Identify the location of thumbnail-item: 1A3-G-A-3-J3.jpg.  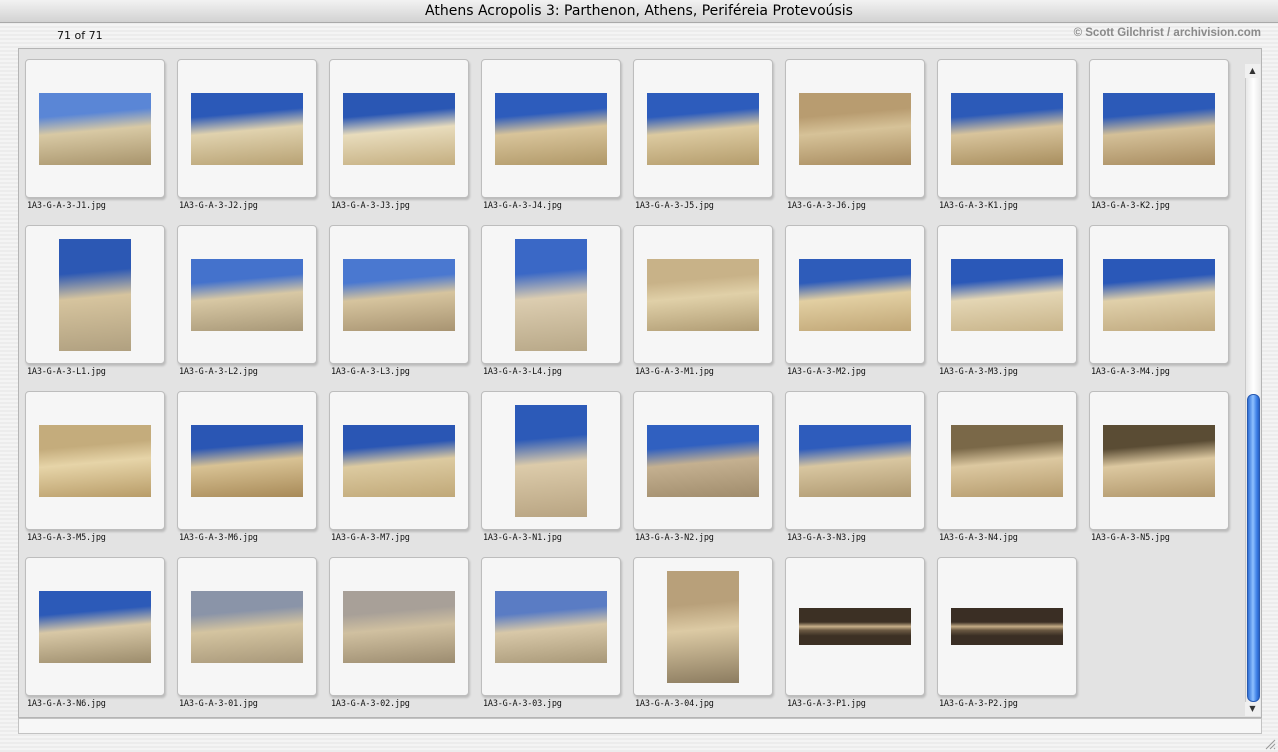
(399, 139).